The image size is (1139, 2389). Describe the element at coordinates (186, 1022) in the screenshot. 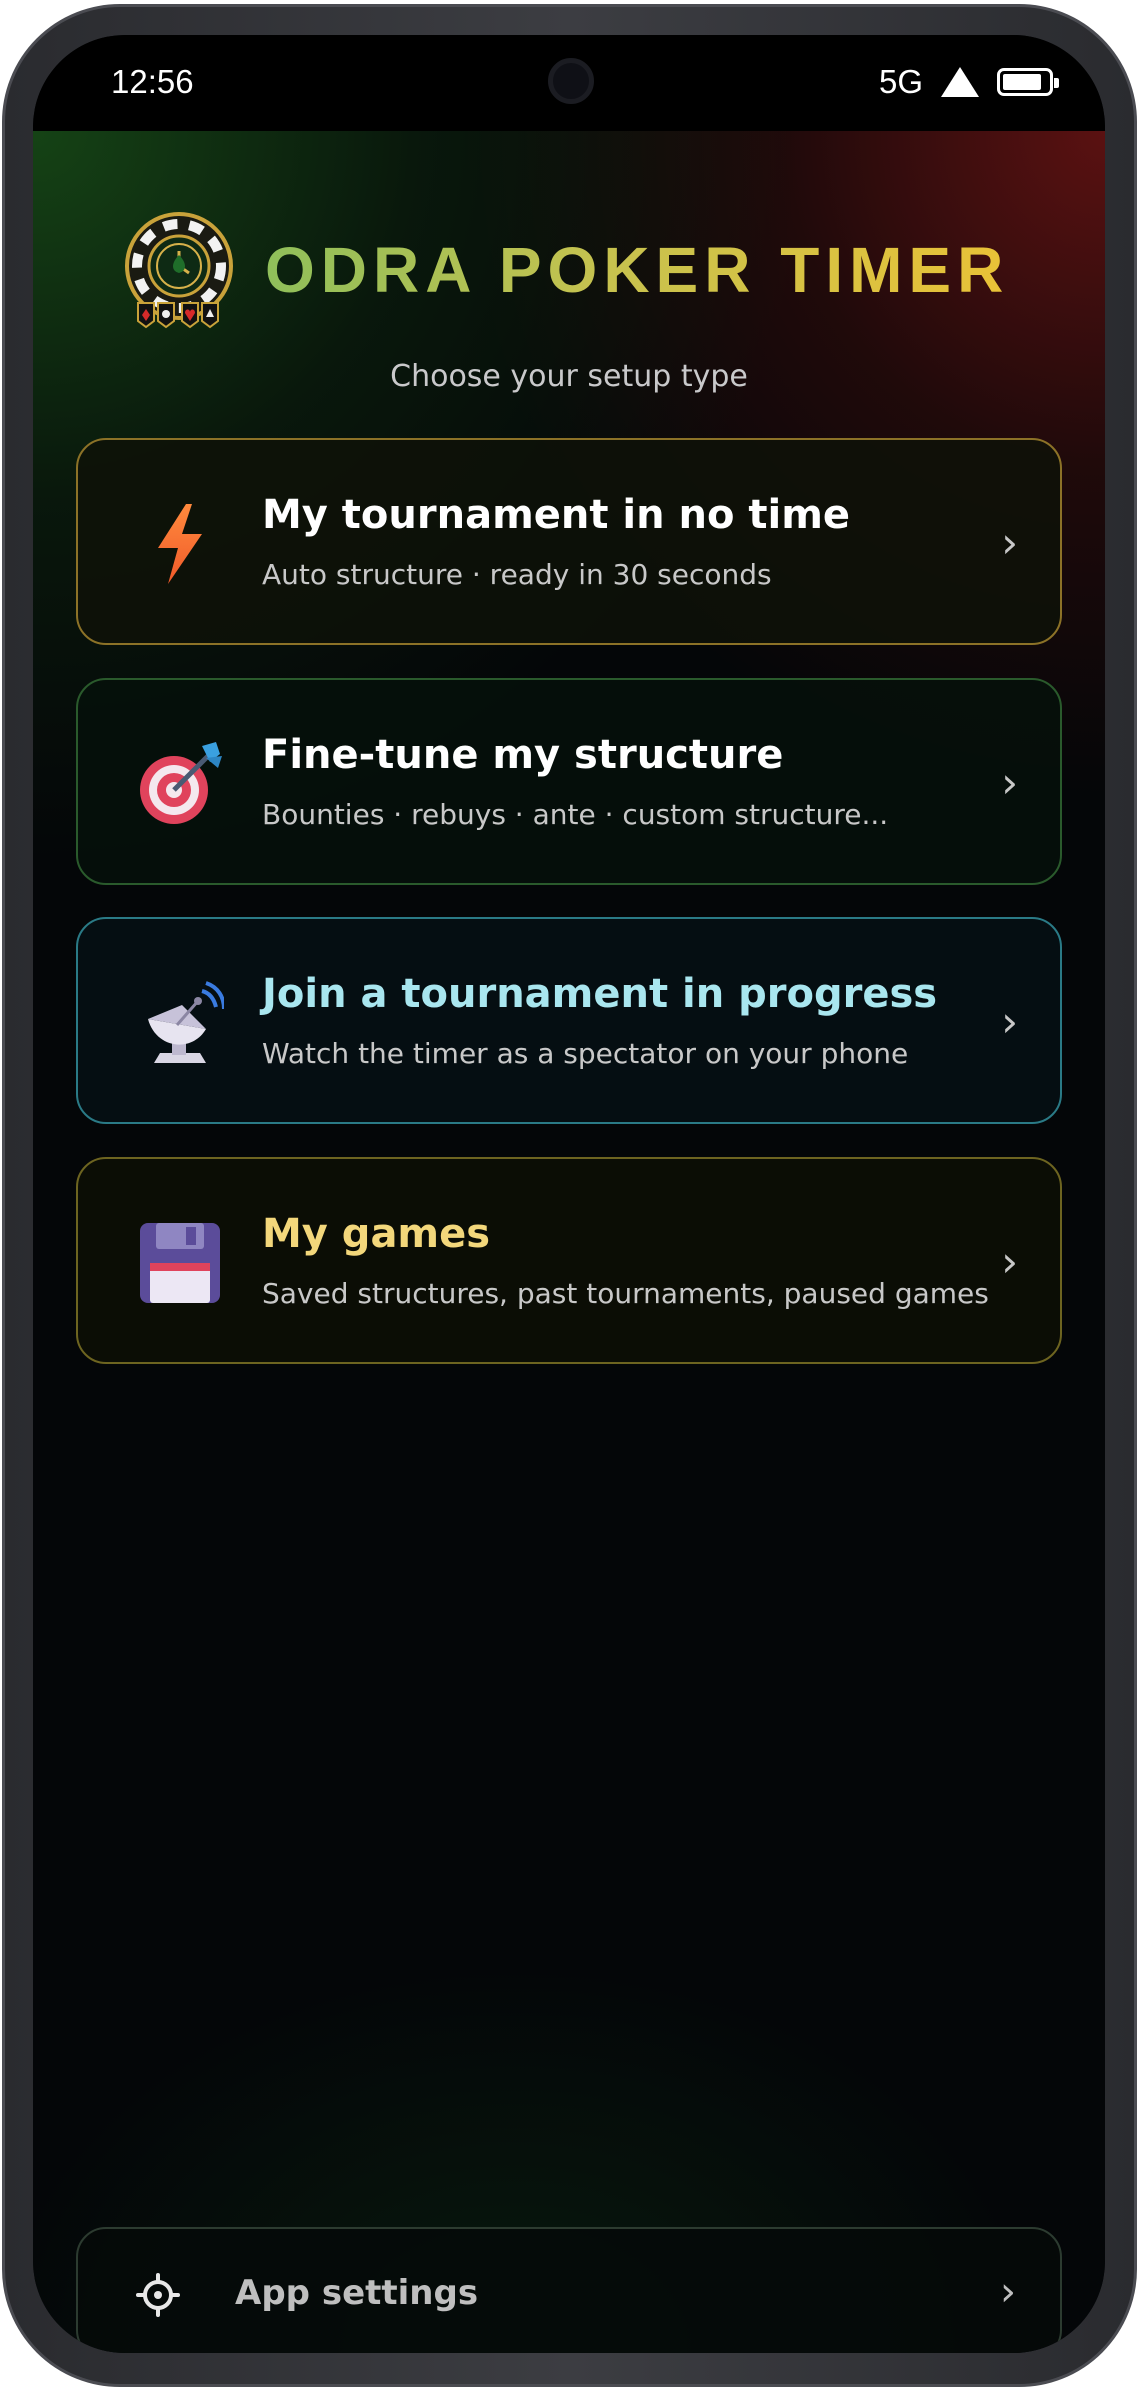

I see `satellite-dish-icon` at that location.